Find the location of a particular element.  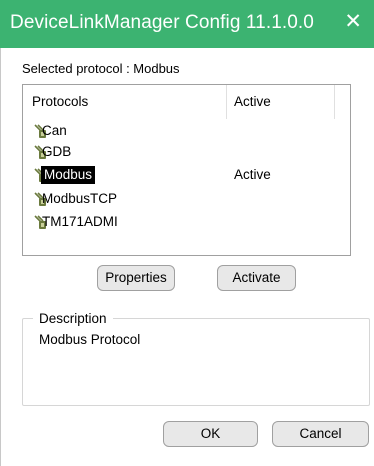

close-icon: ✕ is located at coordinates (353, 22).